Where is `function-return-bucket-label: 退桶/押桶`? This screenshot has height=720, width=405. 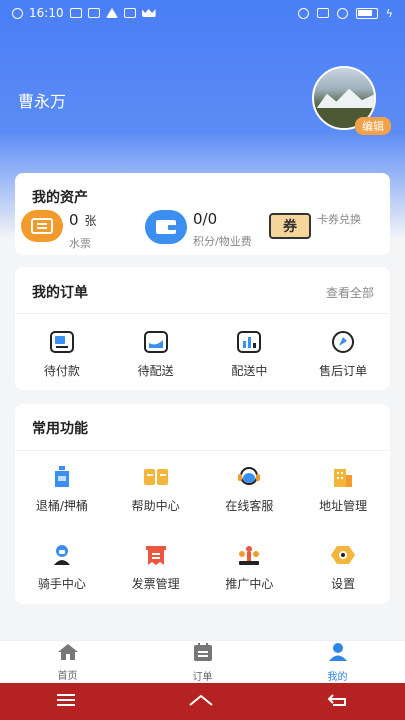 function-return-bucket-label: 退桶/押桶 is located at coordinates (61, 506).